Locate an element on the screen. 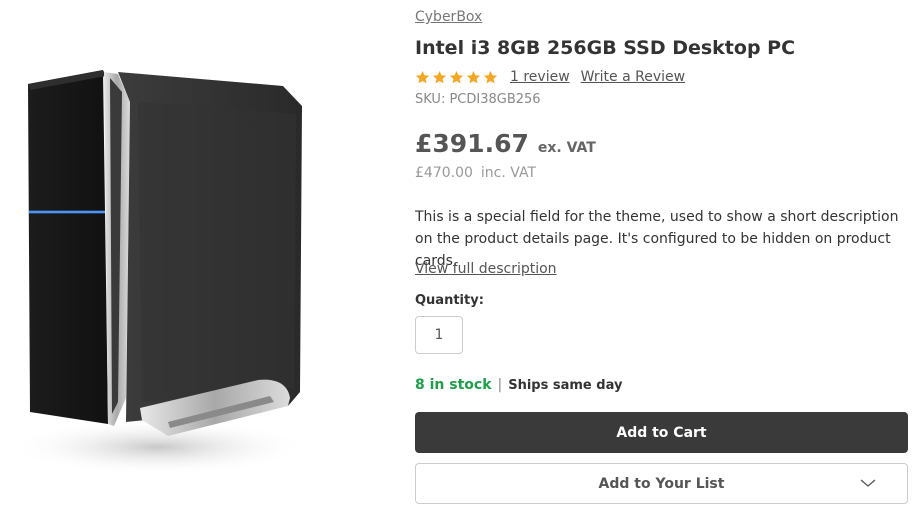 The image size is (918, 516). ships-same-day-label: Ships same day is located at coordinates (565, 385).